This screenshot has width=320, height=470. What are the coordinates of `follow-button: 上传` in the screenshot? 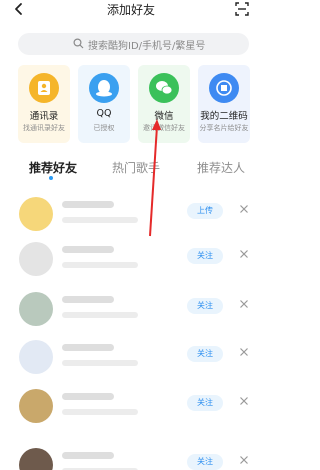 It's located at (205, 211).